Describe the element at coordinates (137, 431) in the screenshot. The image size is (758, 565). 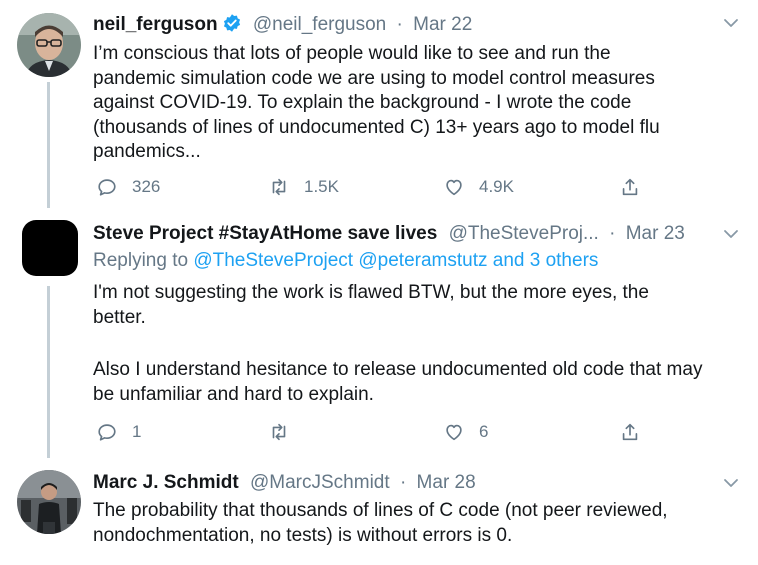
I see `reply-count: 1` at that location.